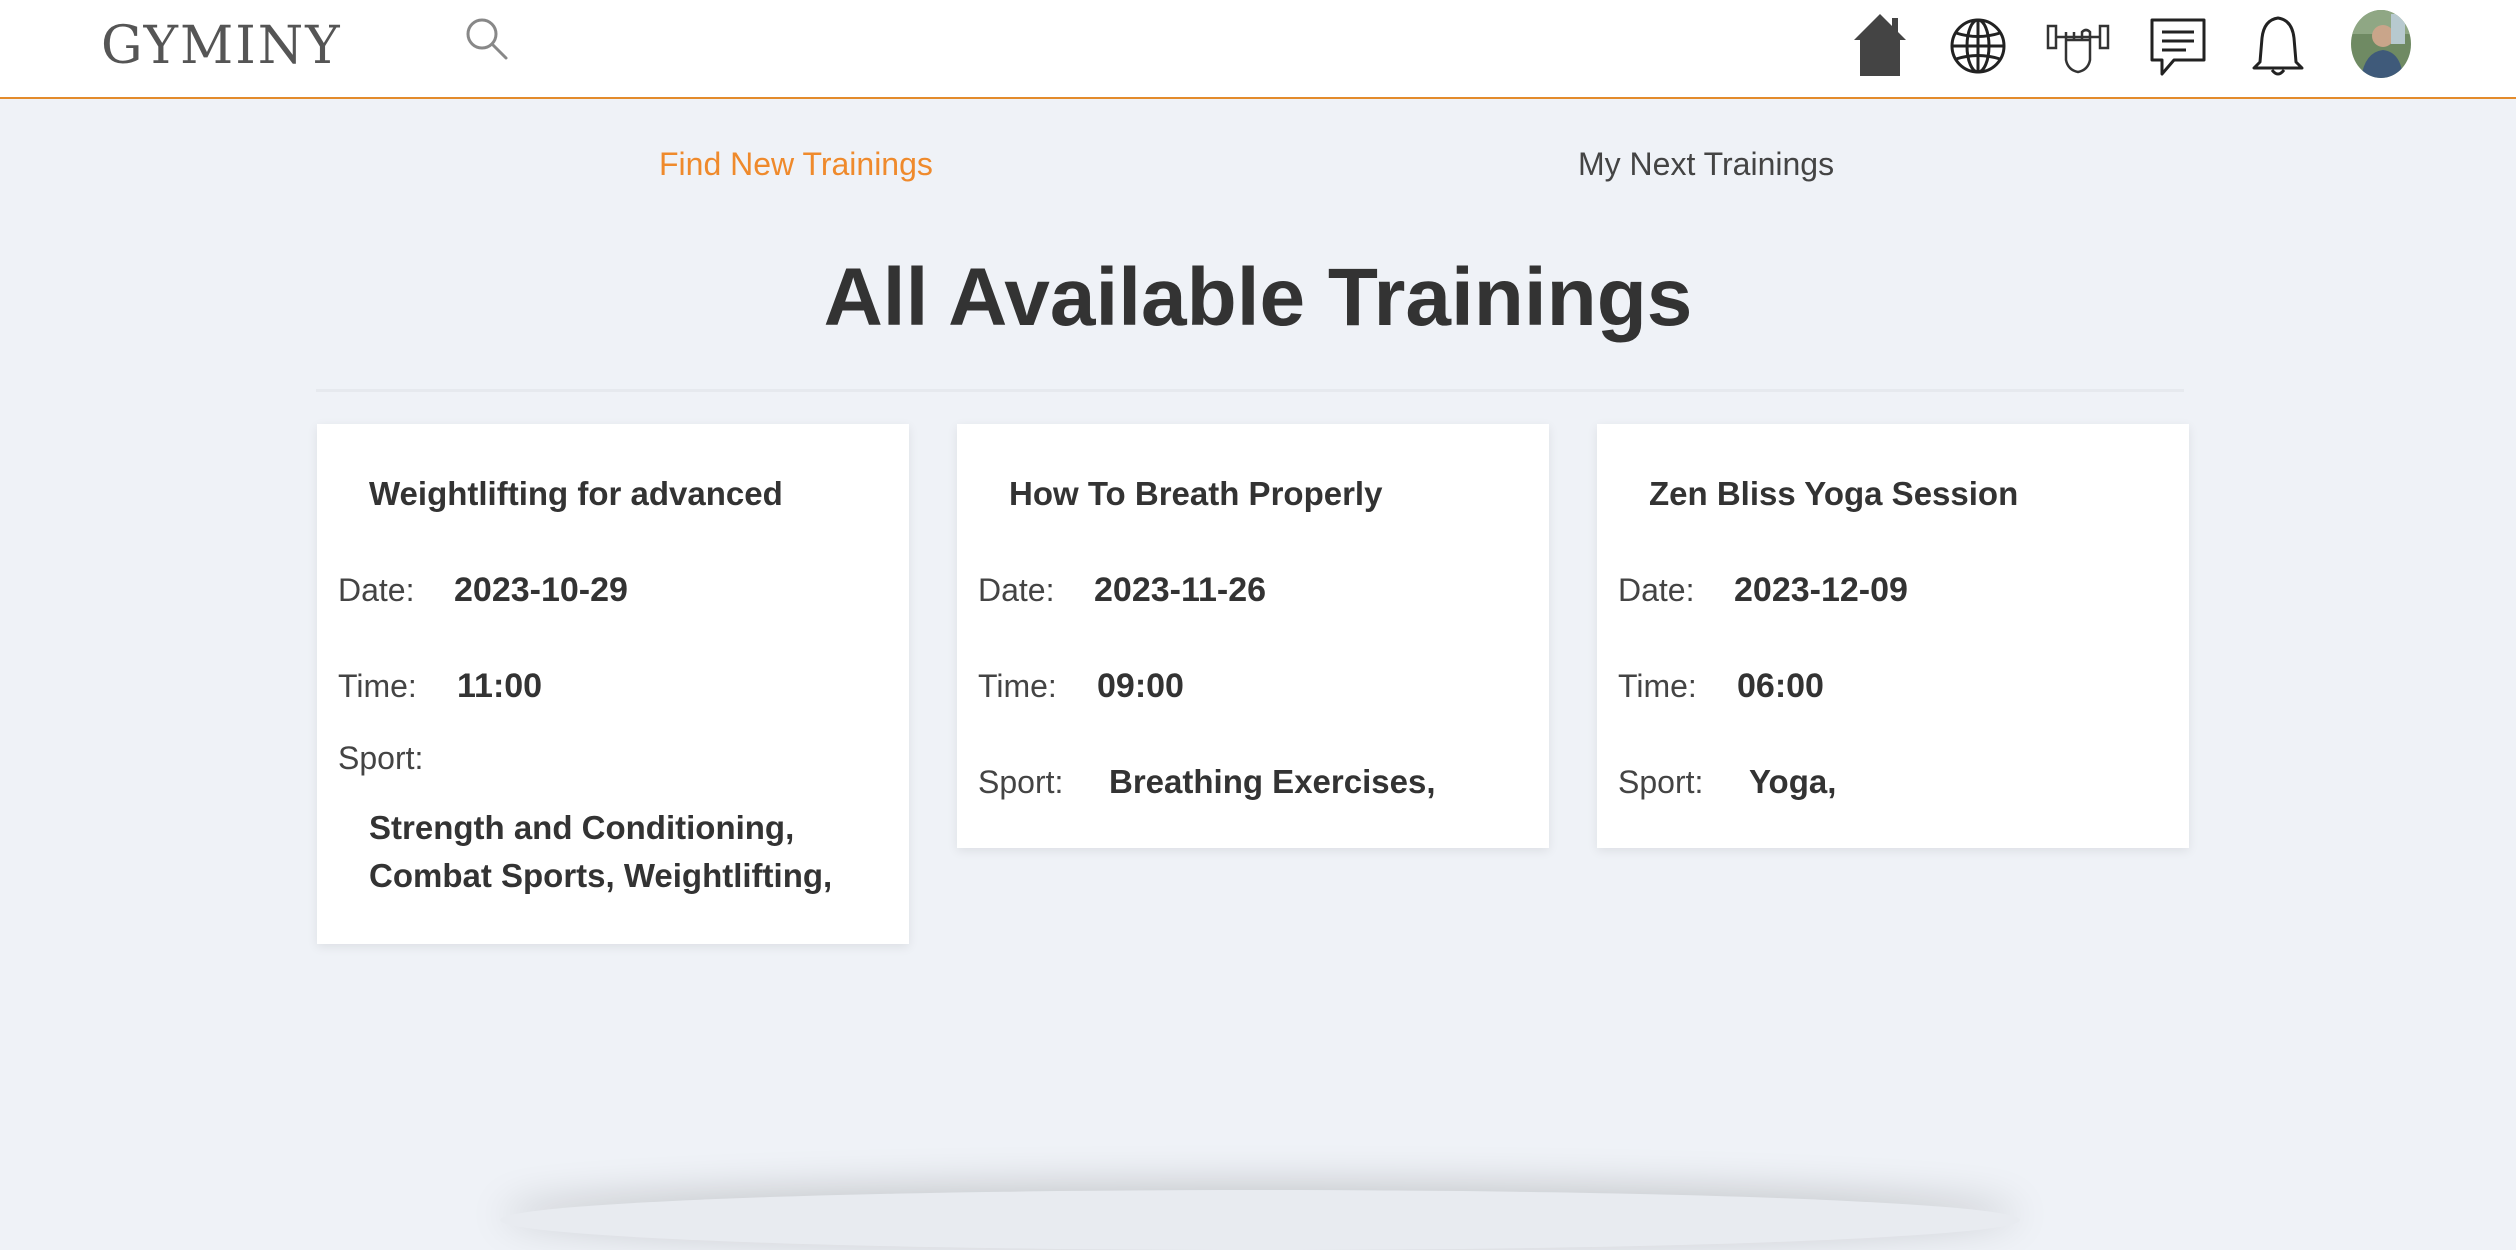  I want to click on training-time: 06:00, so click(1780, 686).